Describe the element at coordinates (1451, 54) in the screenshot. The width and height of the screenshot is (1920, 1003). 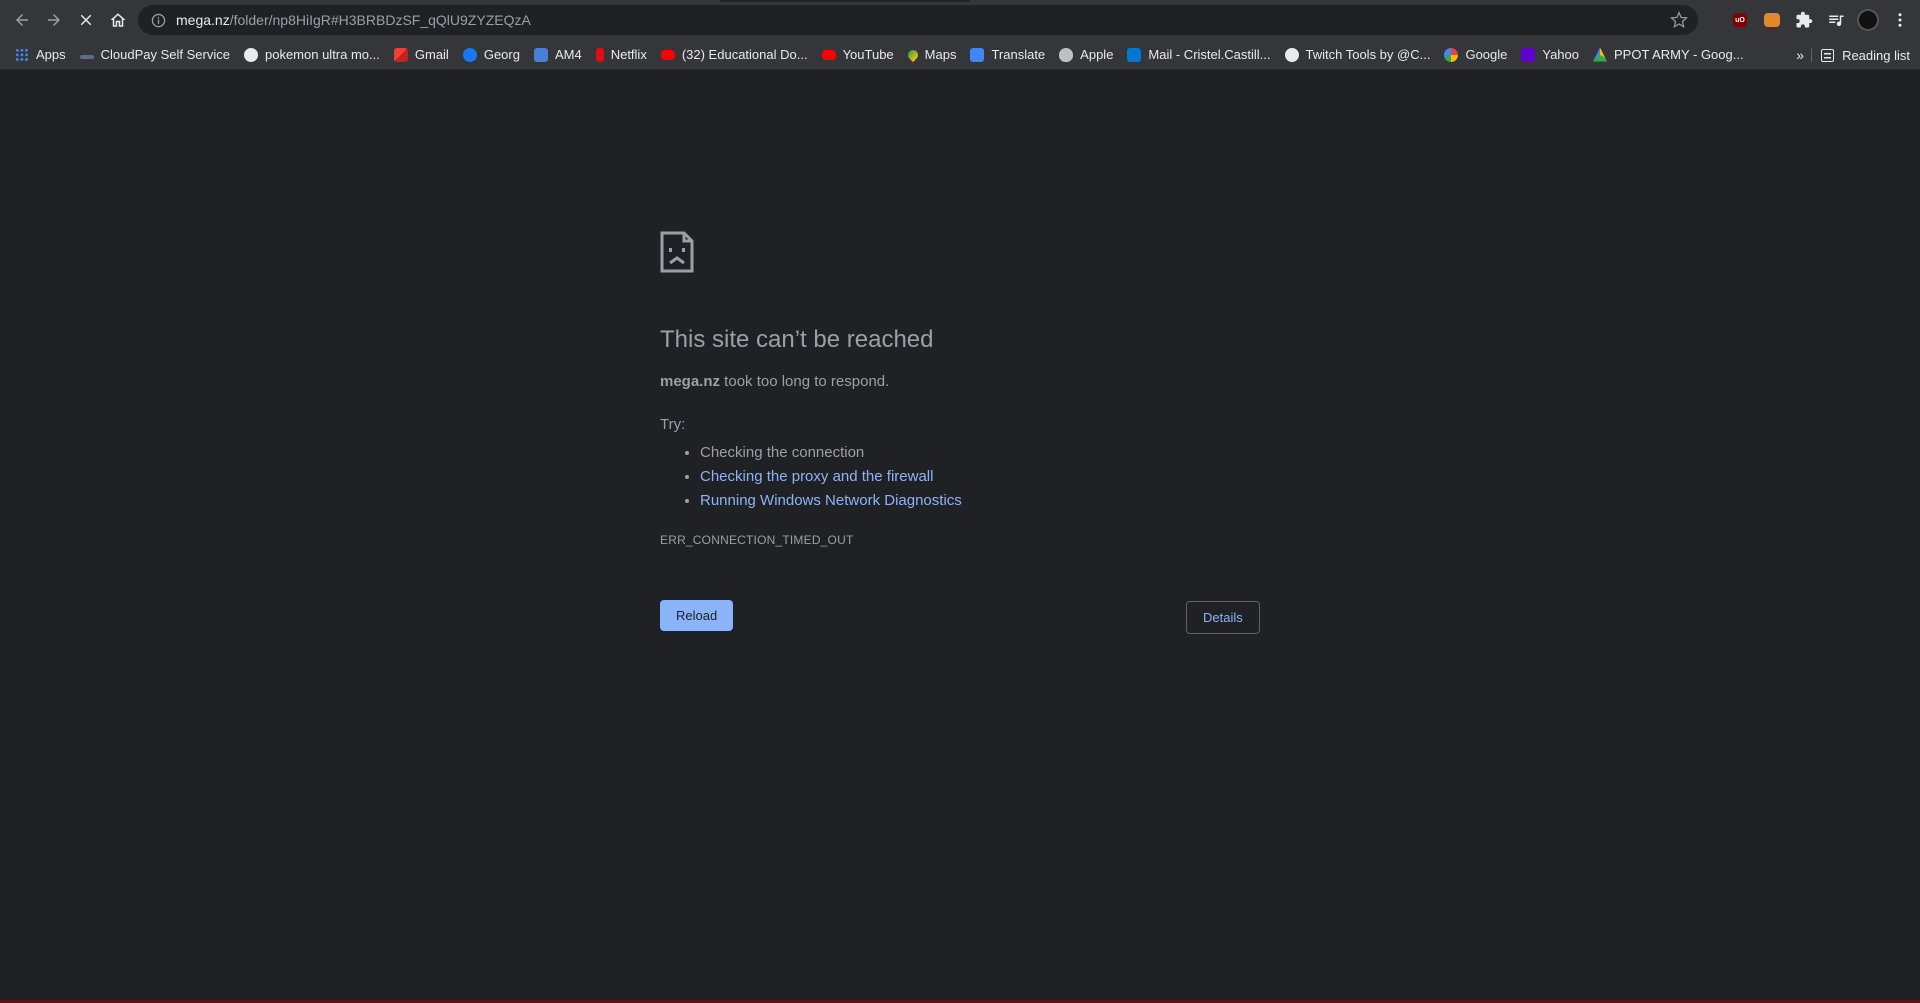
I see `google-icon` at that location.